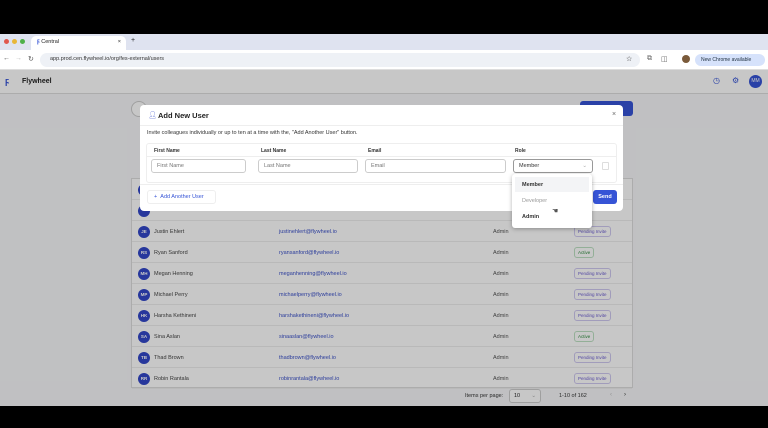  Describe the element at coordinates (6, 41) in the screenshot. I see `close-window-dot` at that location.